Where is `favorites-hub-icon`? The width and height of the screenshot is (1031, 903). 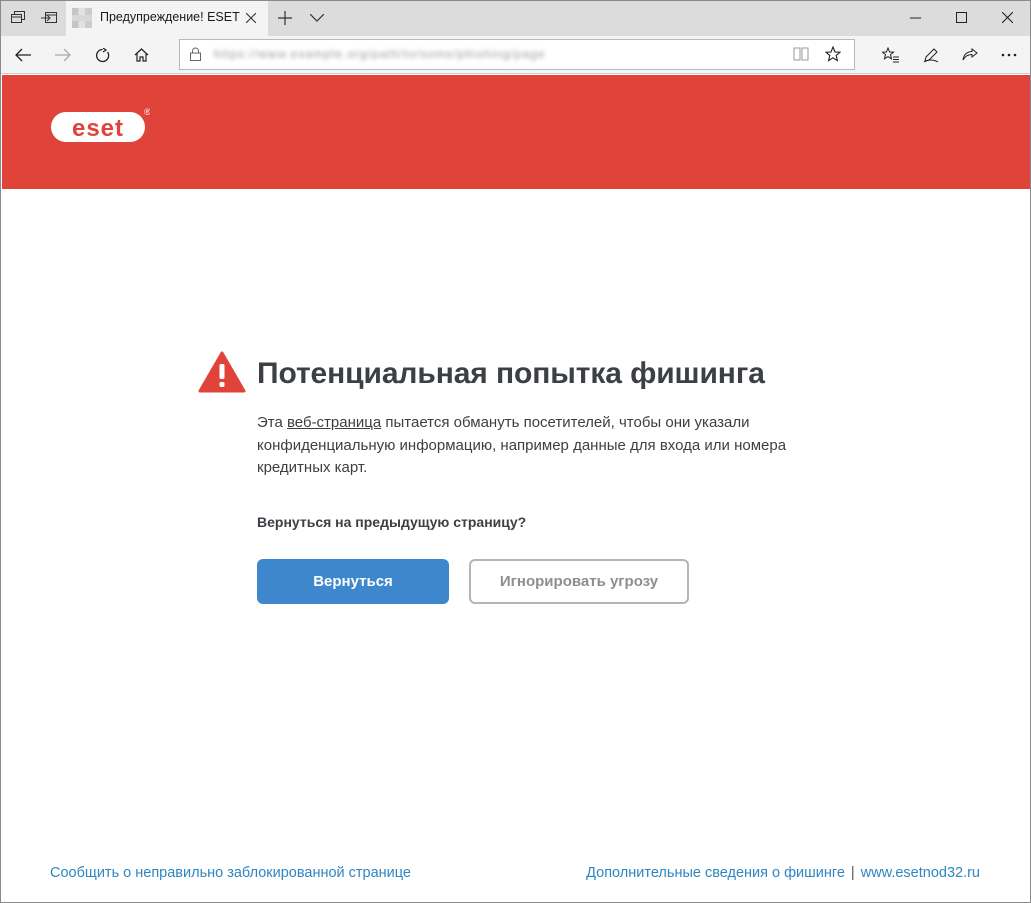
favorites-hub-icon is located at coordinates (891, 55).